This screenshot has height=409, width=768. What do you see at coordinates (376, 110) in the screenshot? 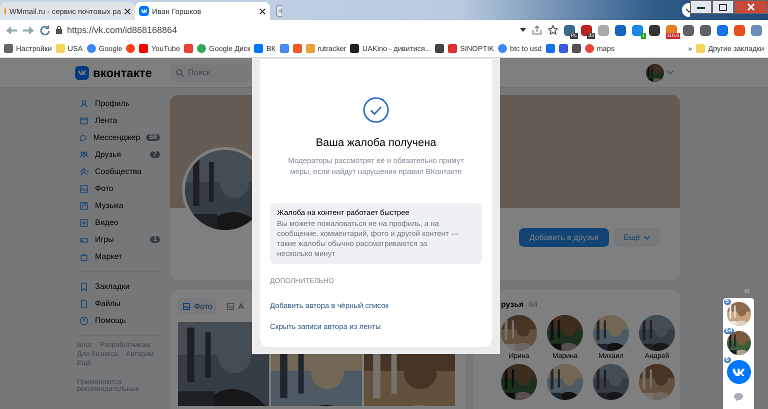
I see `check-circle-icon` at bounding box center [376, 110].